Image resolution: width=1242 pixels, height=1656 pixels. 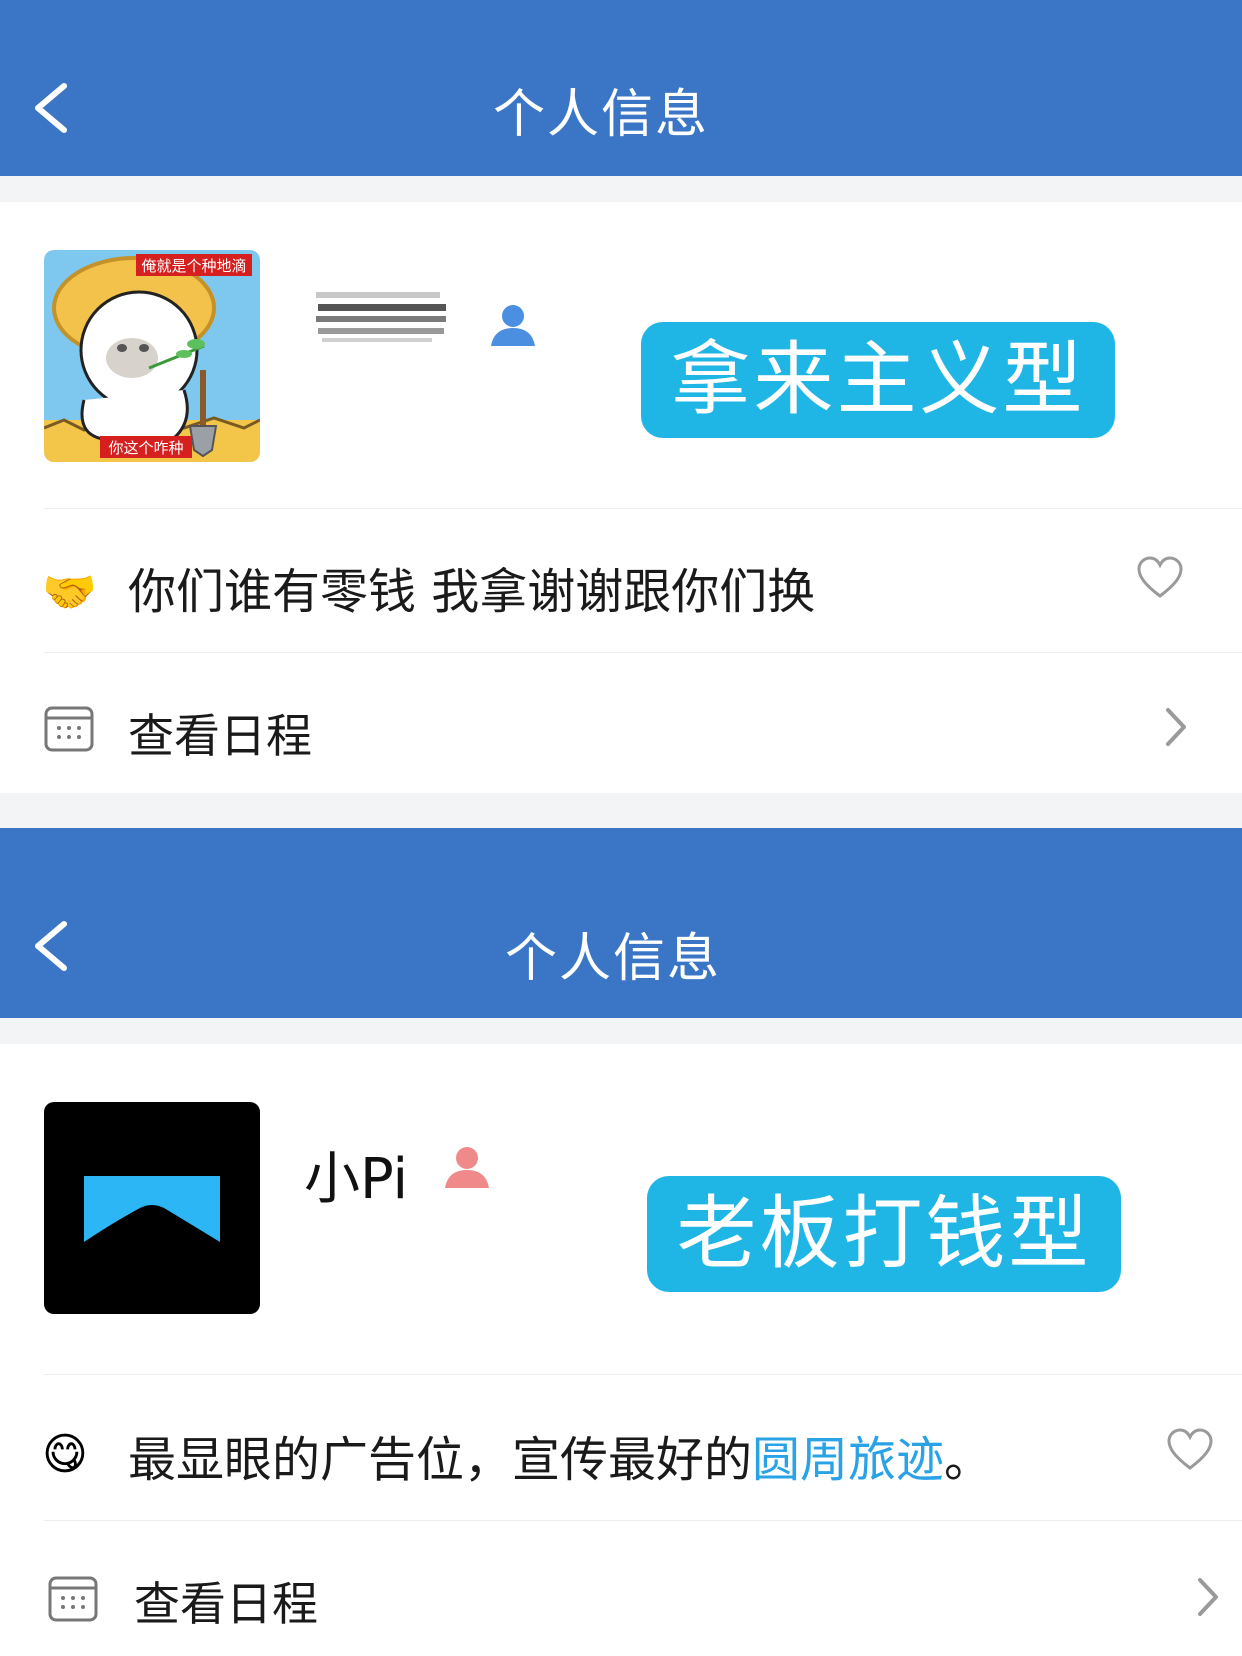 What do you see at coordinates (356, 1179) in the screenshot?
I see `username: 小Pi` at bounding box center [356, 1179].